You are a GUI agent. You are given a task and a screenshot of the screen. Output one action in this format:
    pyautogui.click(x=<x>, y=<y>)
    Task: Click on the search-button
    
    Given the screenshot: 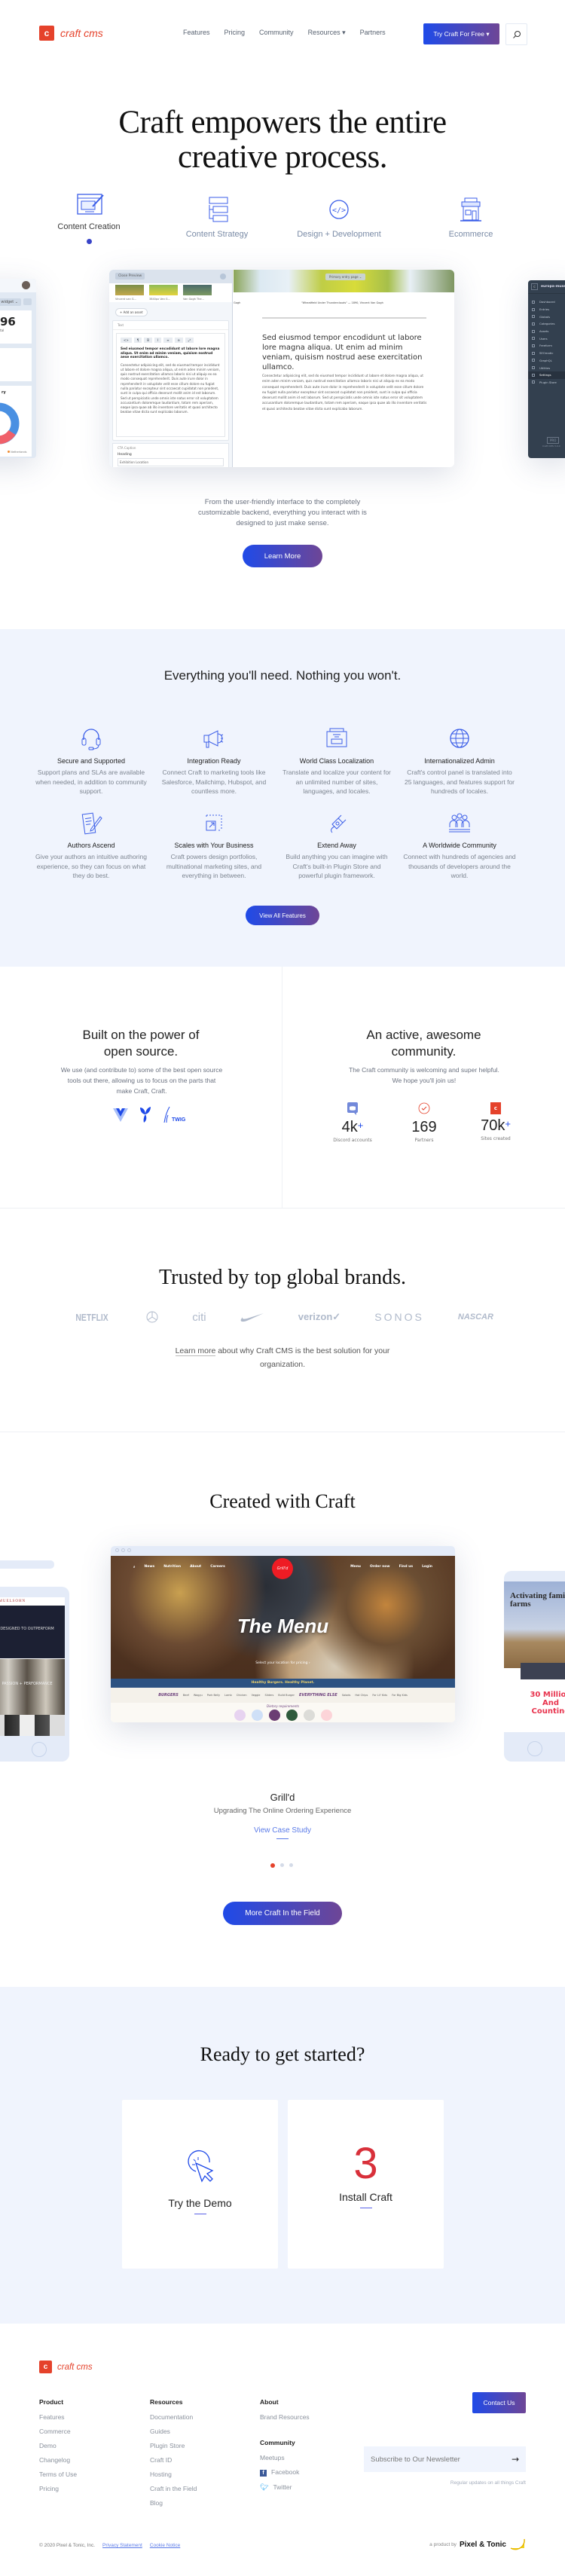 What is the action you would take?
    pyautogui.click(x=516, y=34)
    